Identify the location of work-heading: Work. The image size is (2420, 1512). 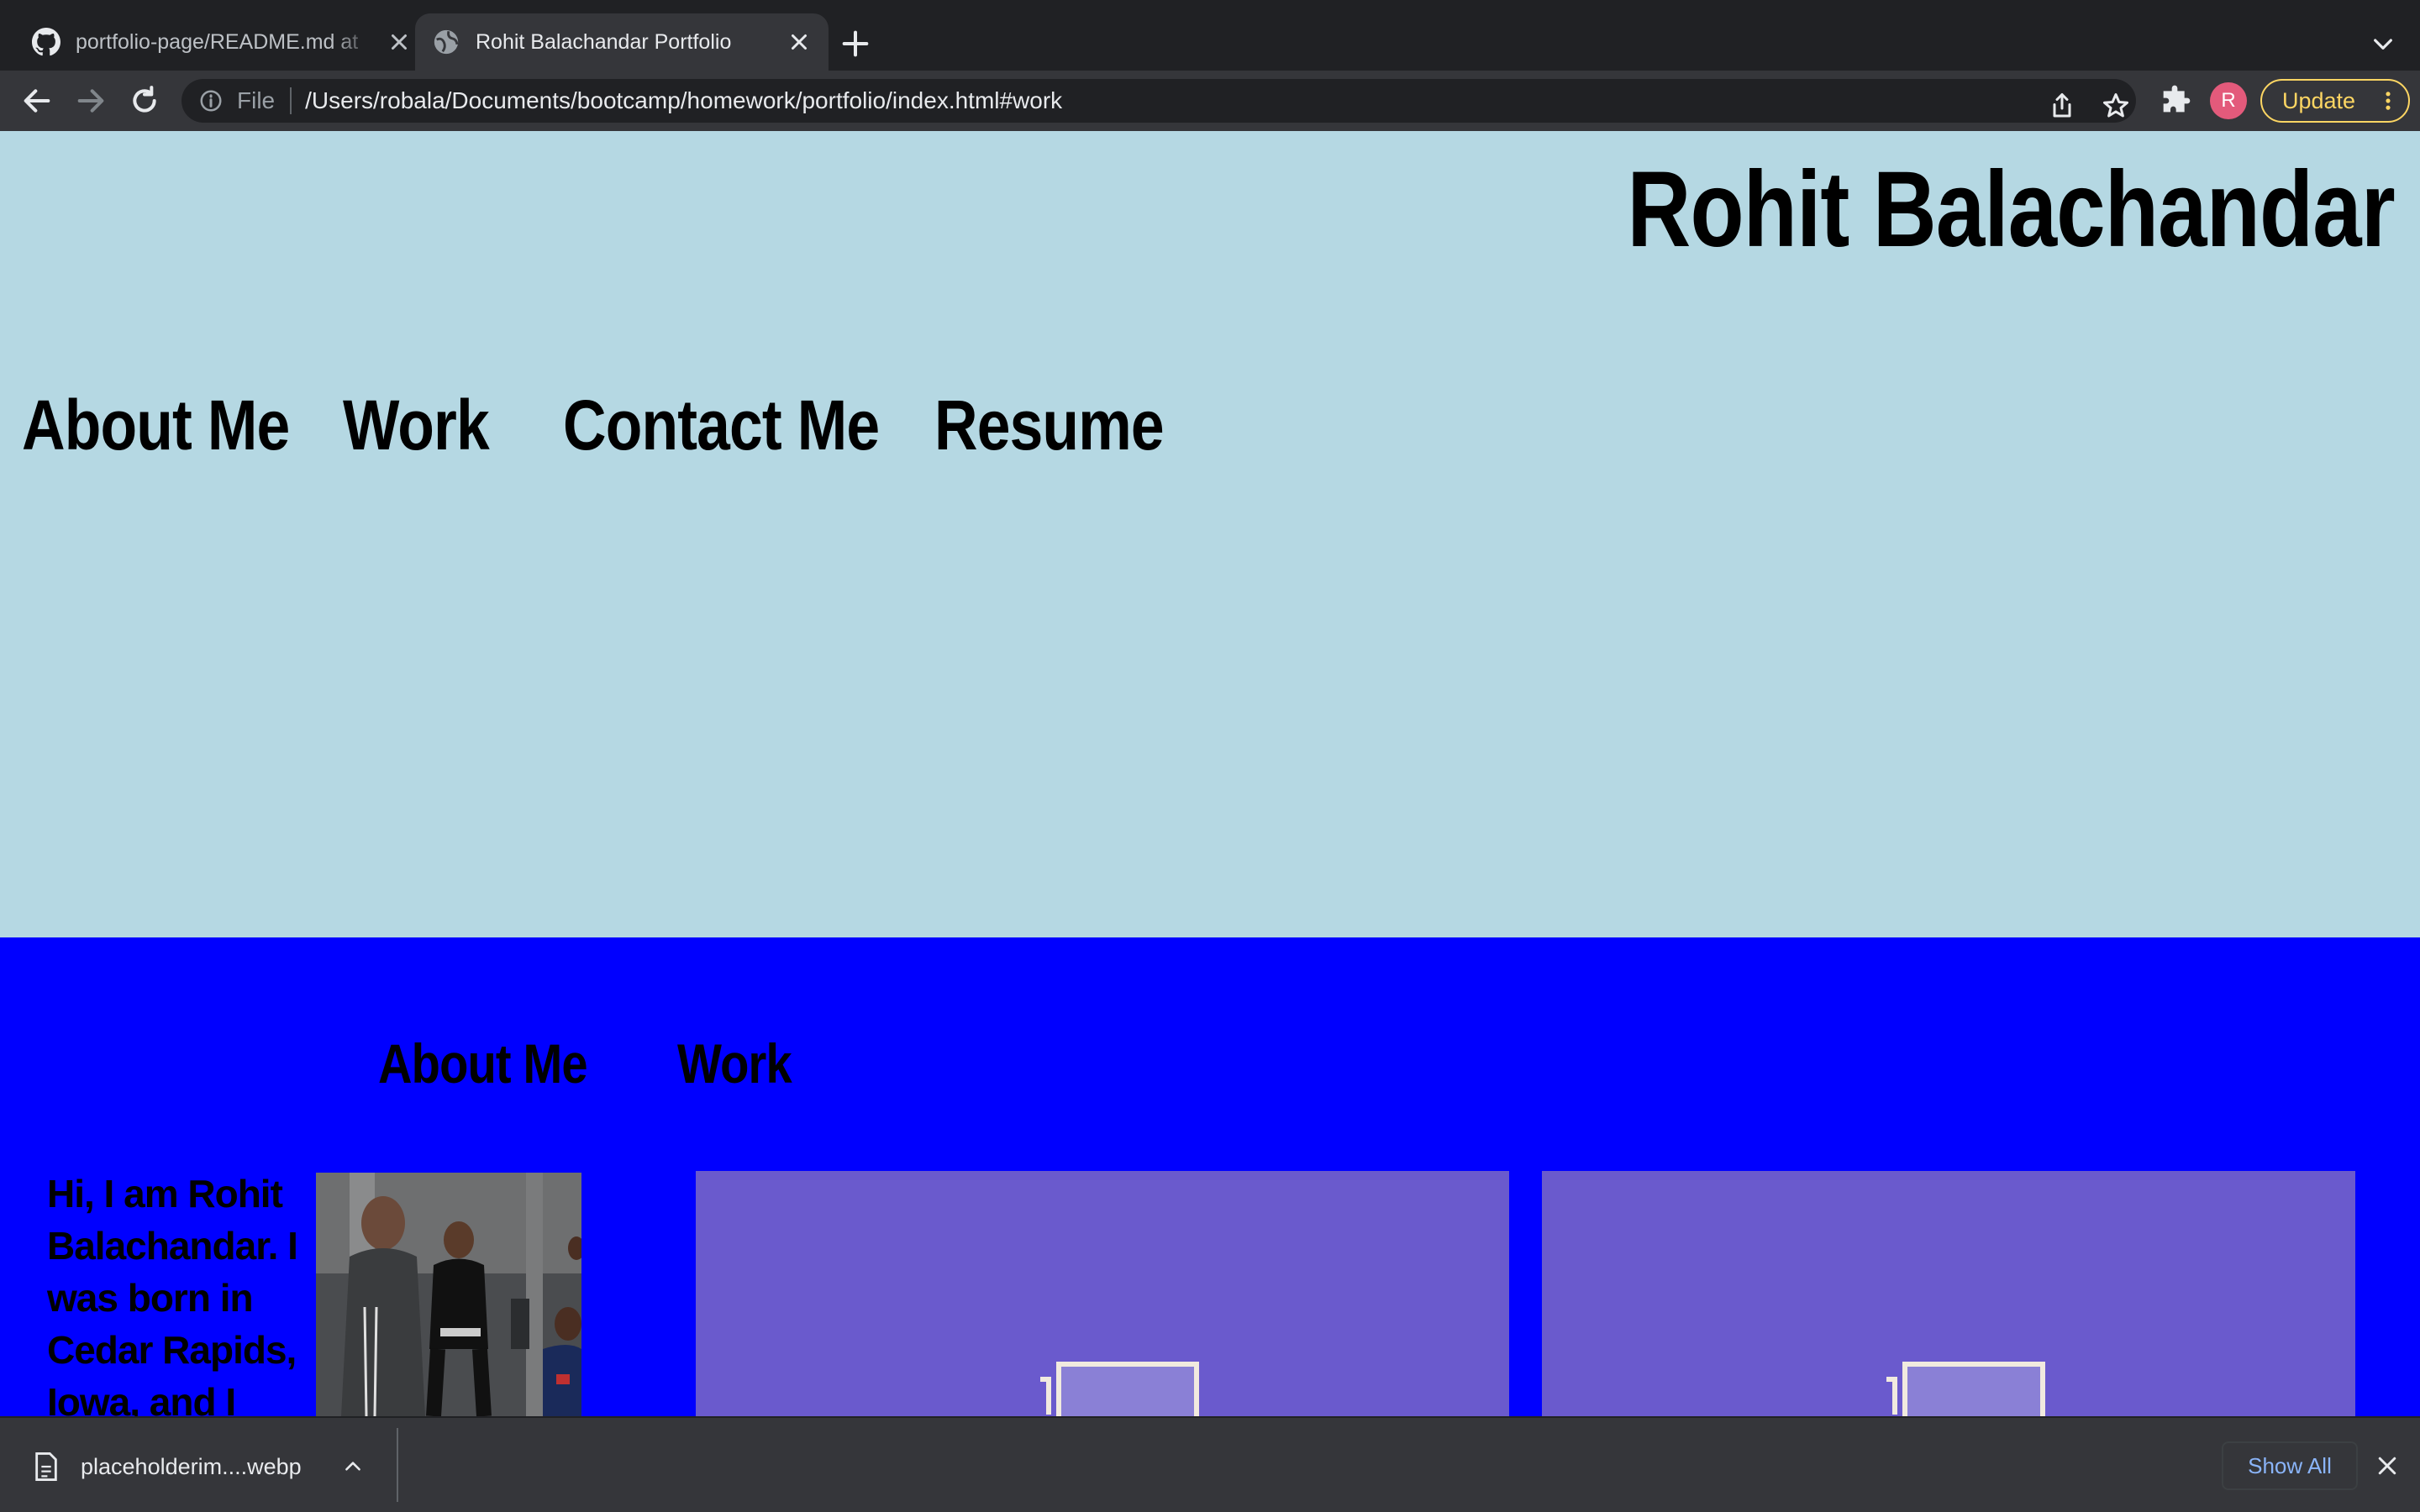
(734, 1063).